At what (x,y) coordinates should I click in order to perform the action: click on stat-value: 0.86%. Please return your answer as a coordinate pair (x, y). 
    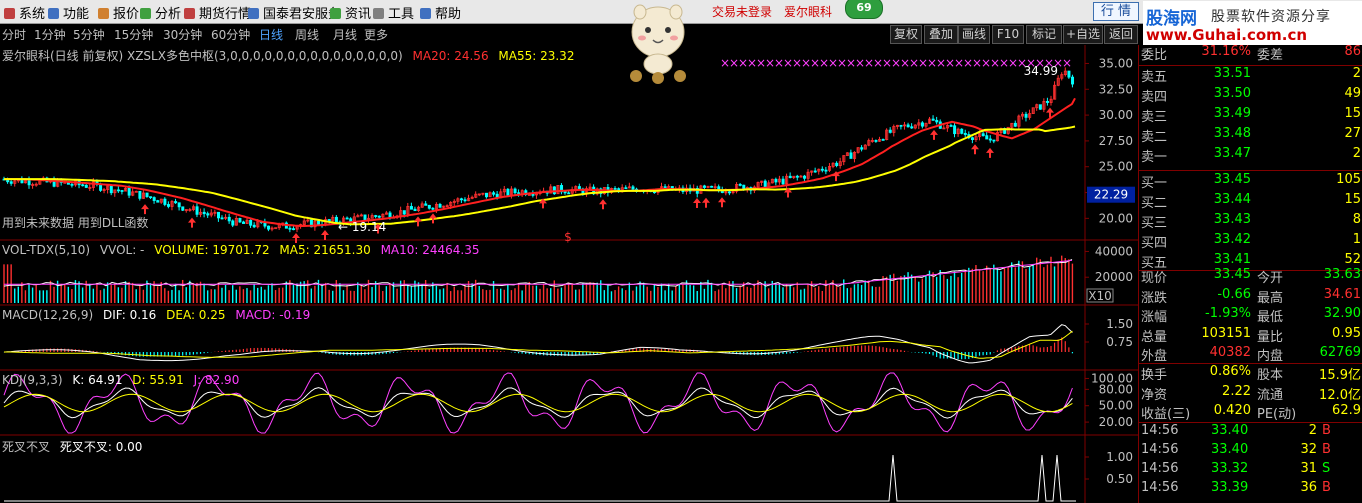
    Looking at the image, I should click on (1230, 371).